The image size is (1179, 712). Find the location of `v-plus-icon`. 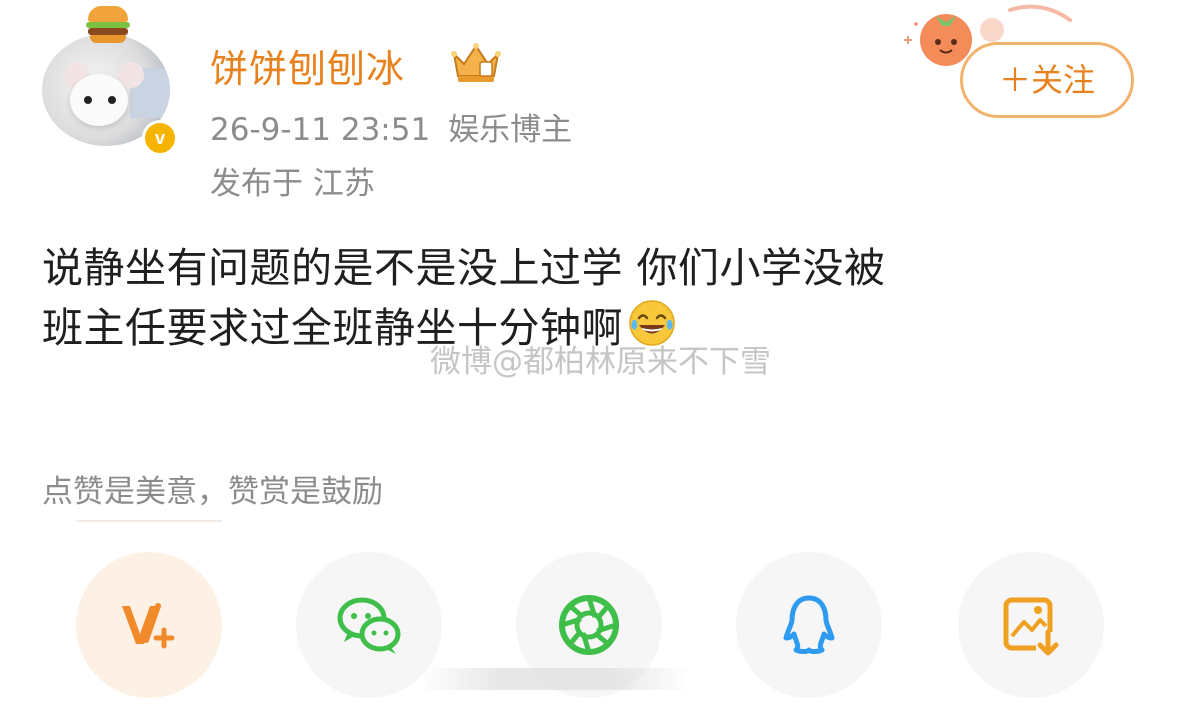

v-plus-icon is located at coordinates (148, 626).